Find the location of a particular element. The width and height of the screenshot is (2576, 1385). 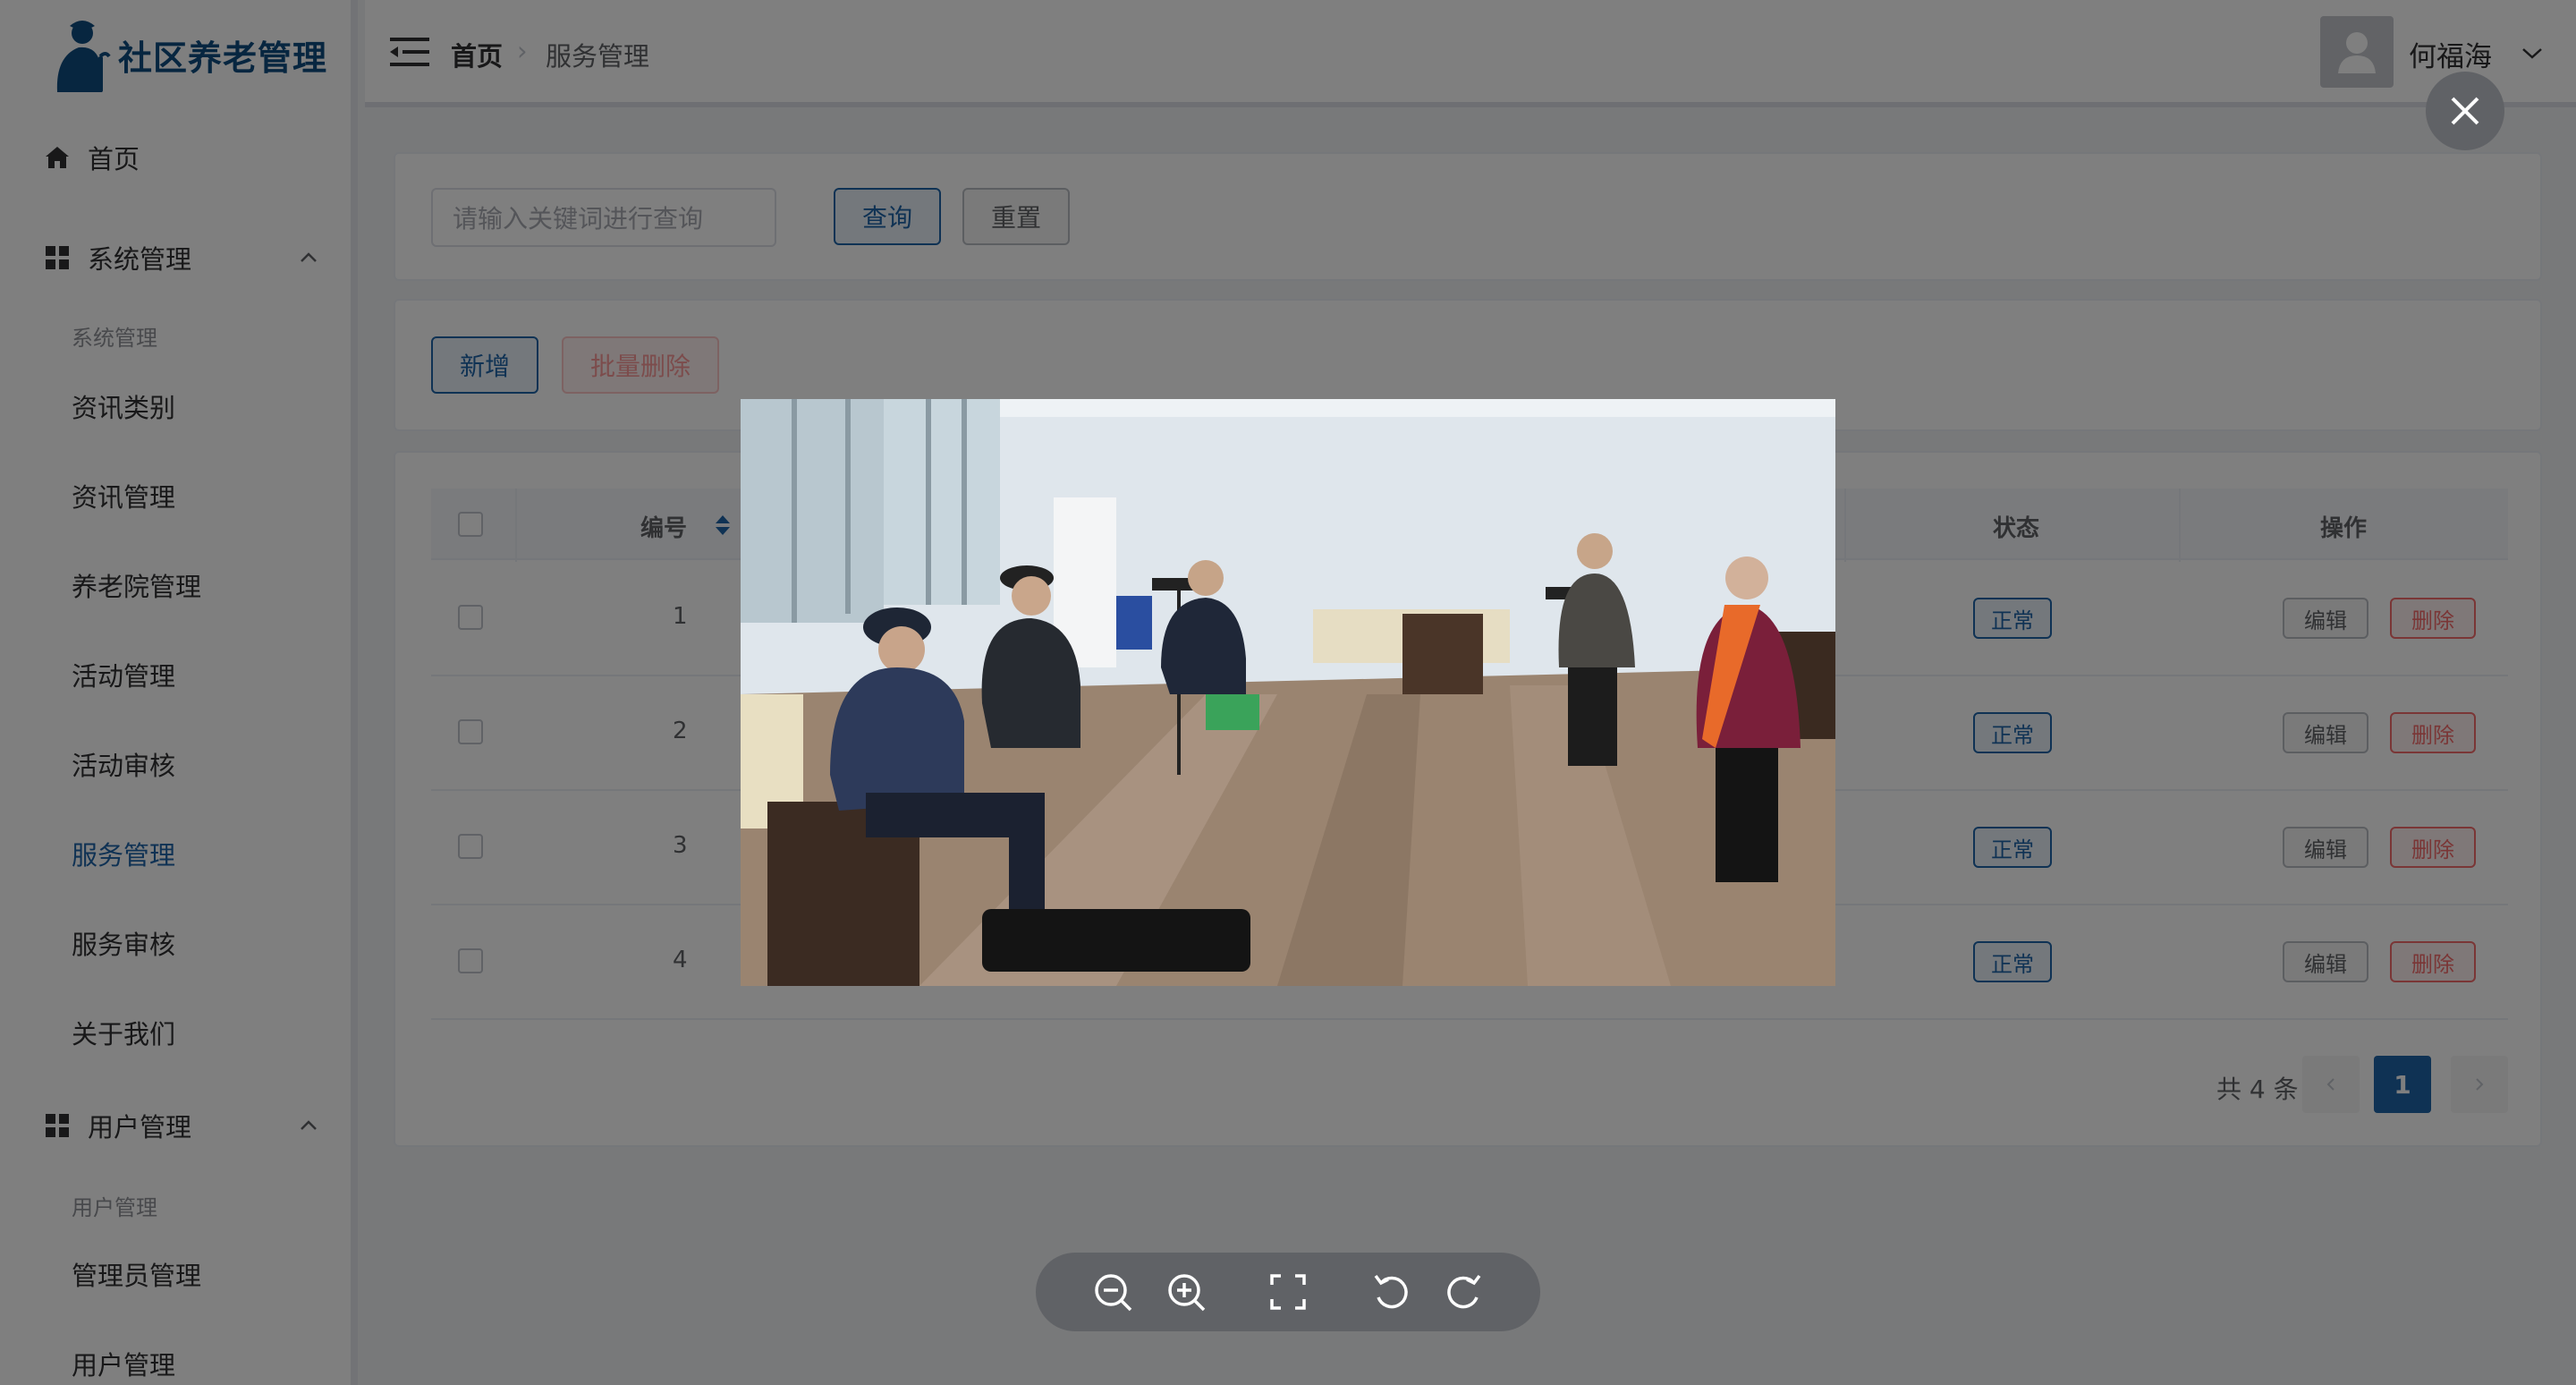

rotate-right-icon is located at coordinates (1463, 1291).